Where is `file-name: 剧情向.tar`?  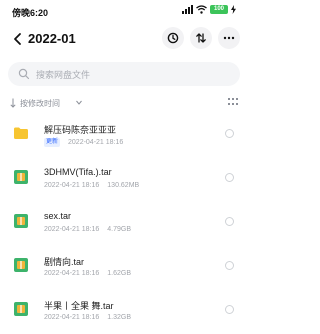 file-name: 剧情向.tar is located at coordinates (64, 262).